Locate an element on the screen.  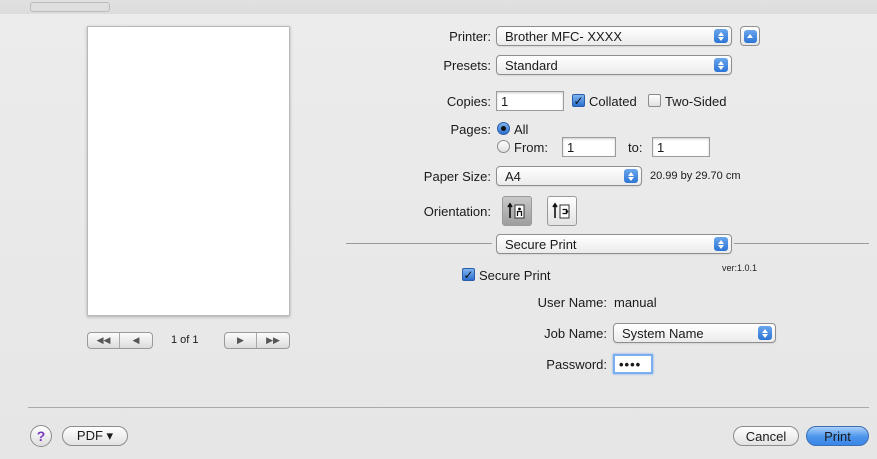
footer-divider is located at coordinates (448, 407).